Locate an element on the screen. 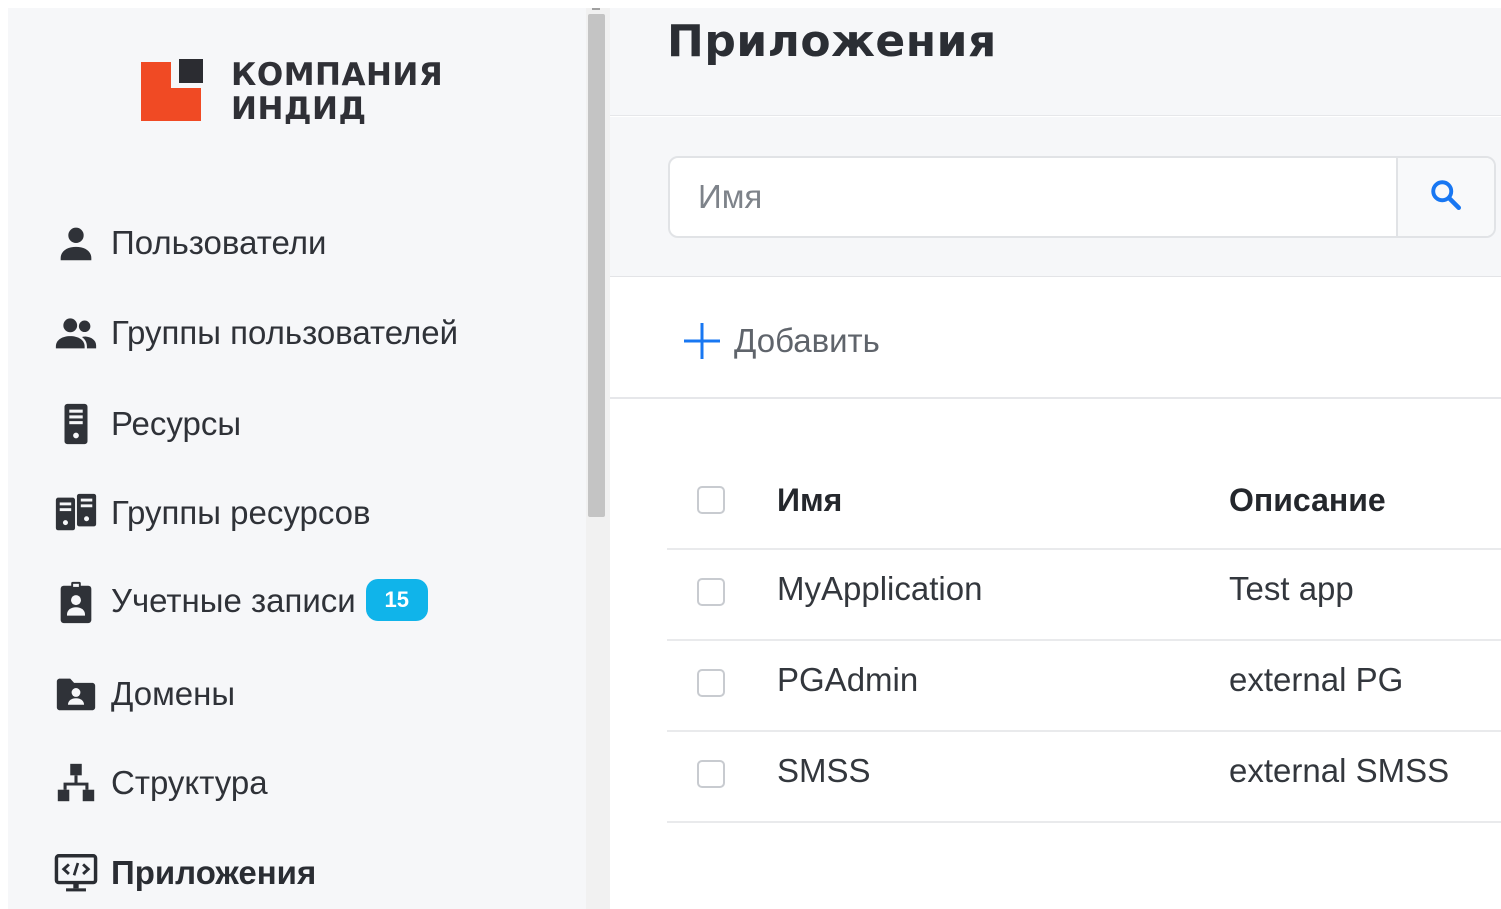  page-header: Приложения is located at coordinates (1055, 62).